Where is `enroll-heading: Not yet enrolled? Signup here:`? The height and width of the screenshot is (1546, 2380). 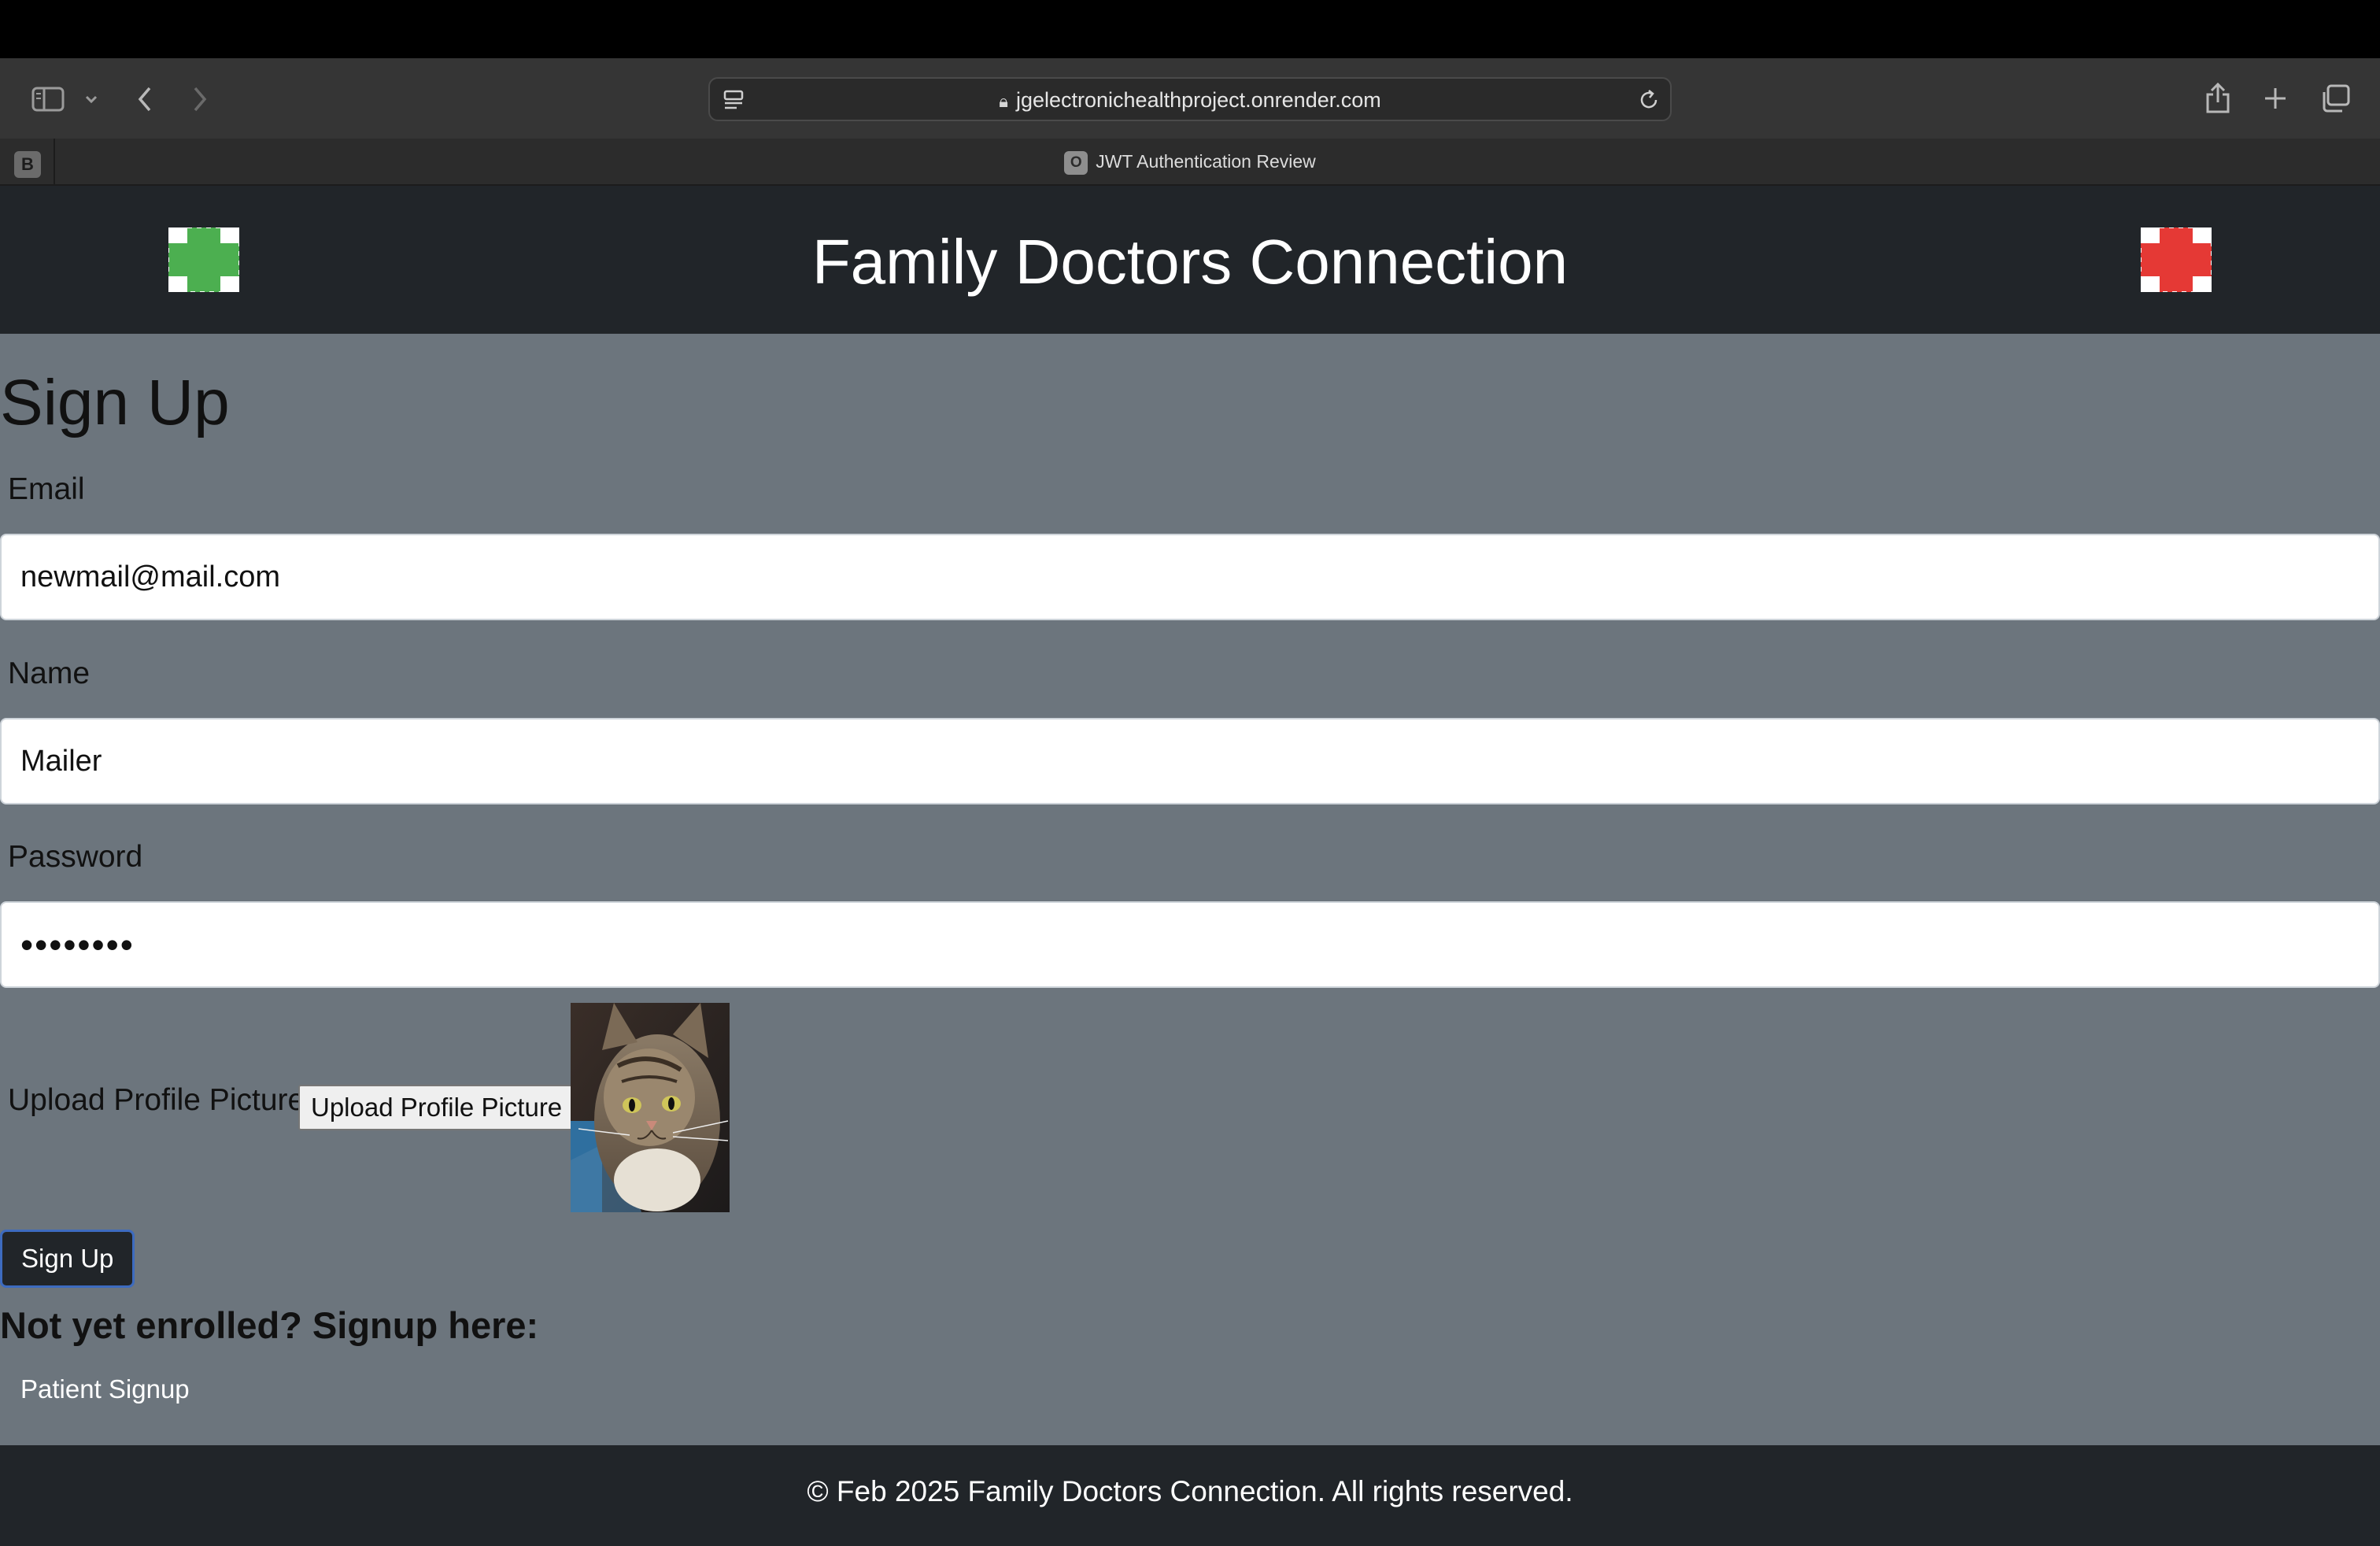
enroll-heading: Not yet enrolled? Signup here: is located at coordinates (269, 1325).